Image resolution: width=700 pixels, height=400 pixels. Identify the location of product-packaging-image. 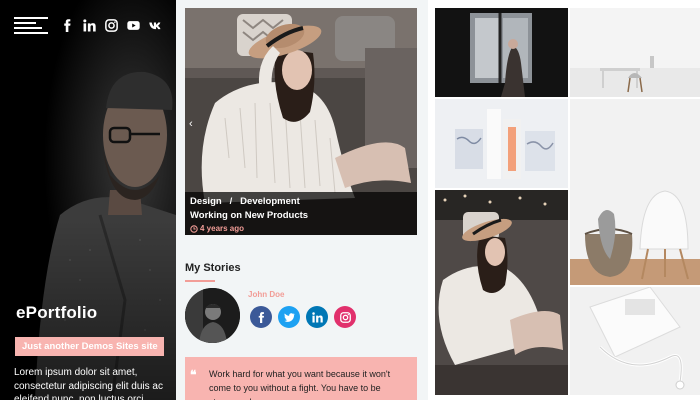
(501, 143).